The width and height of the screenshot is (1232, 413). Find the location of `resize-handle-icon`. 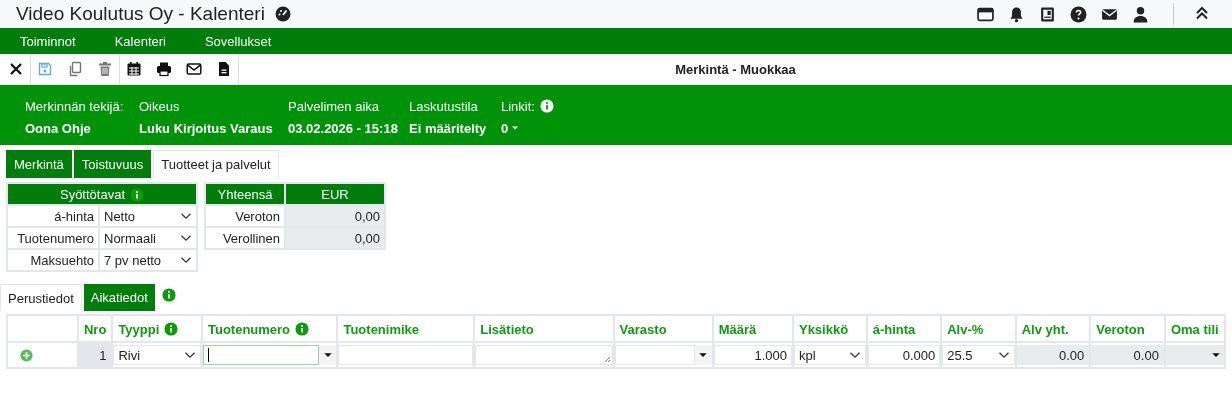

resize-handle-icon is located at coordinates (607, 359).